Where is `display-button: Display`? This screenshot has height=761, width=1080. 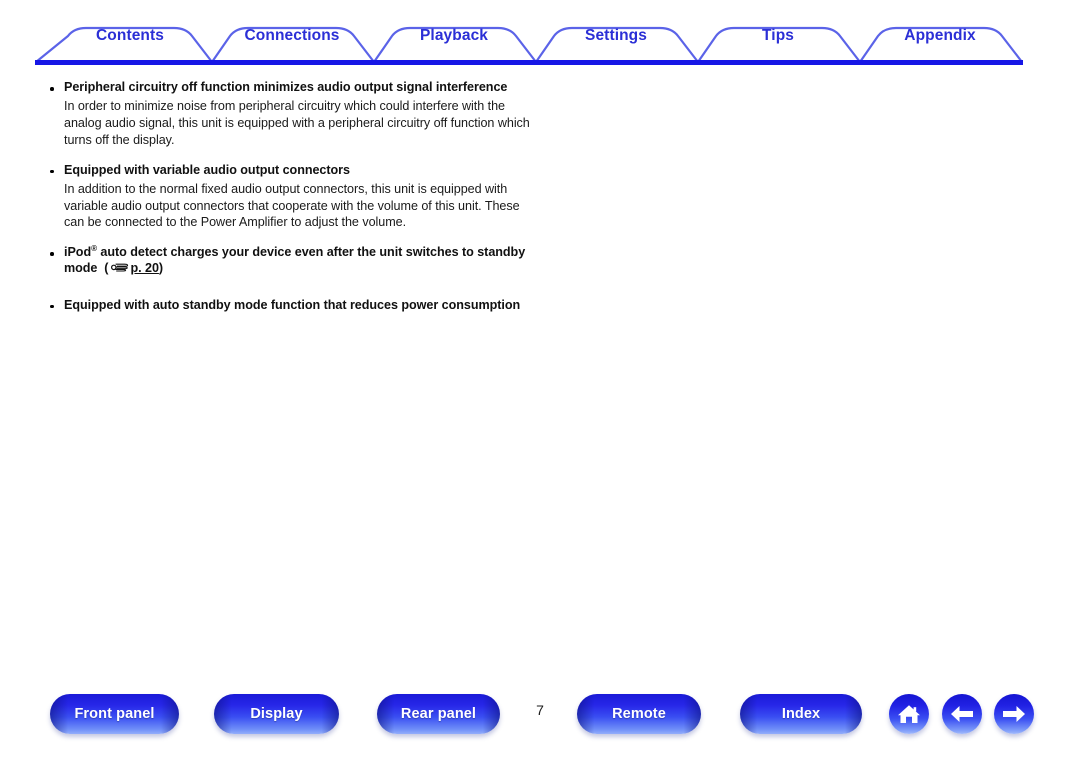
display-button: Display is located at coordinates (276, 714).